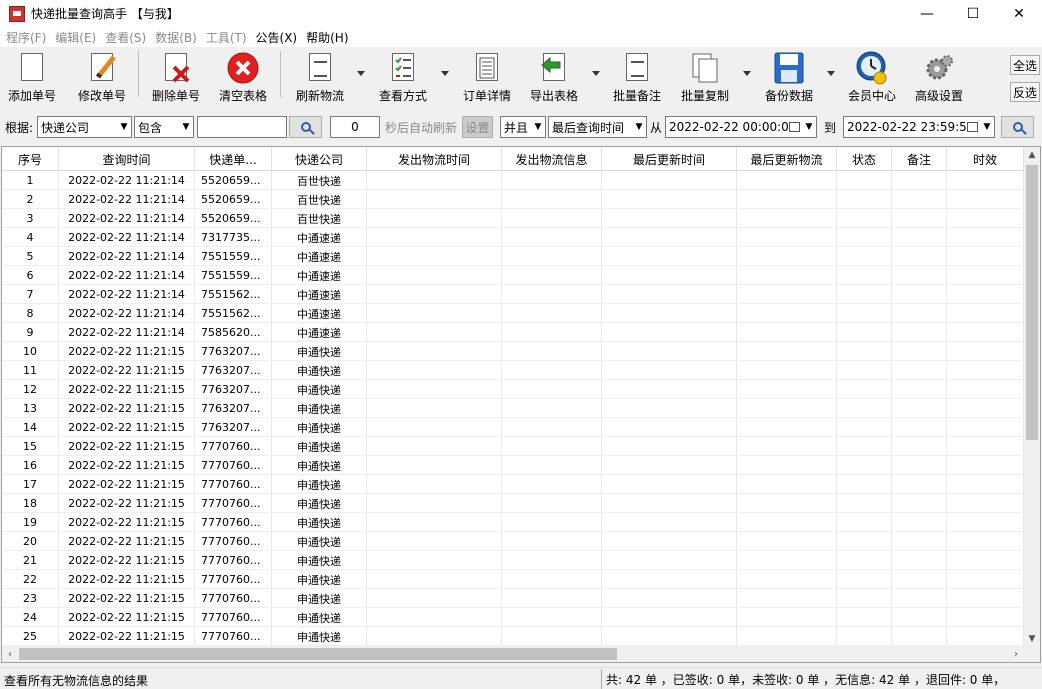 The width and height of the screenshot is (1042, 689). What do you see at coordinates (831, 73) in the screenshot?
I see `backup-dropdown-arrow` at bounding box center [831, 73].